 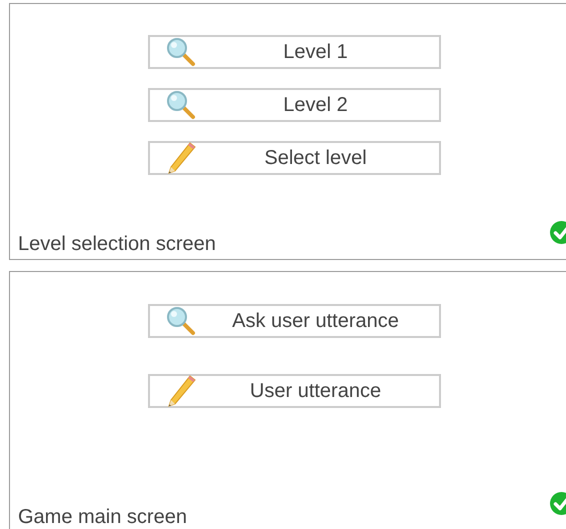 I want to click on screen-title: Level selection screen, so click(x=117, y=244).